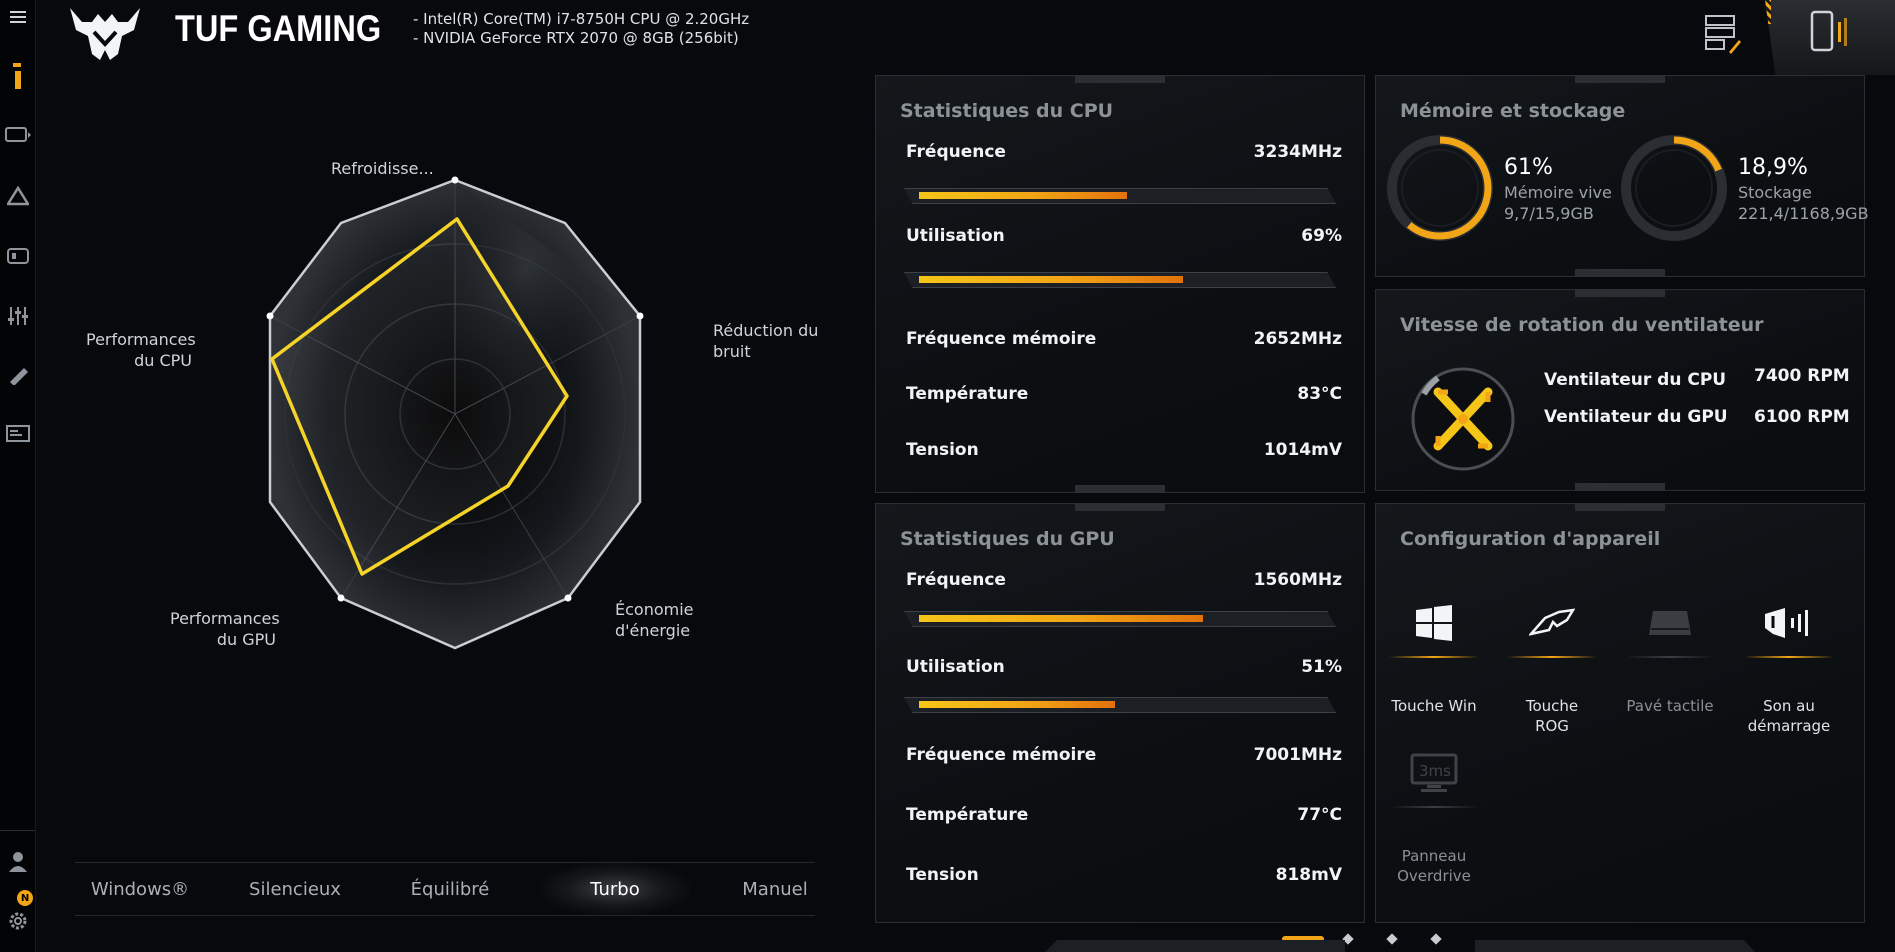  Describe the element at coordinates (956, 152) in the screenshot. I see `cpu-frequency-label: Fréquence` at that location.